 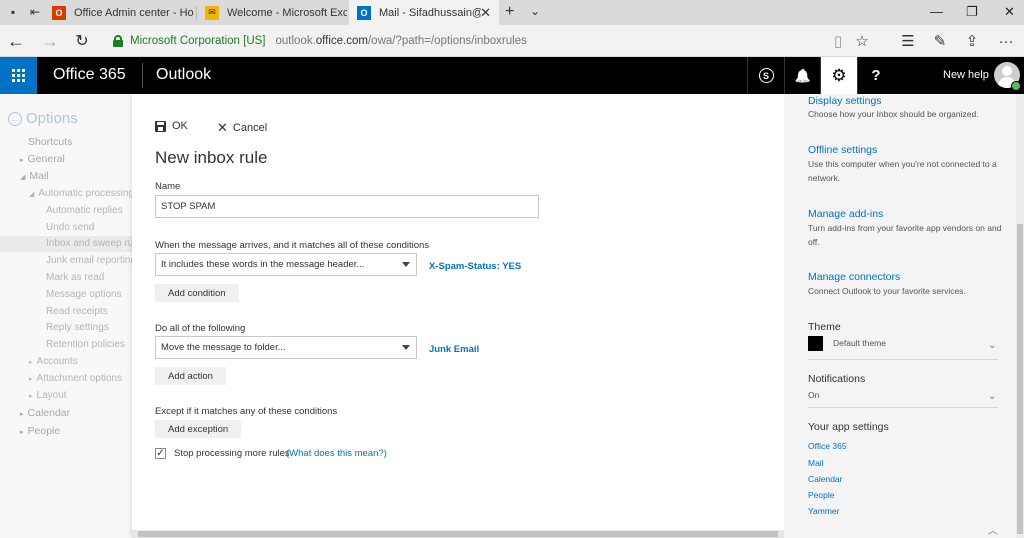 I want to click on nav-item-general: ▸ General, so click(x=42, y=159).